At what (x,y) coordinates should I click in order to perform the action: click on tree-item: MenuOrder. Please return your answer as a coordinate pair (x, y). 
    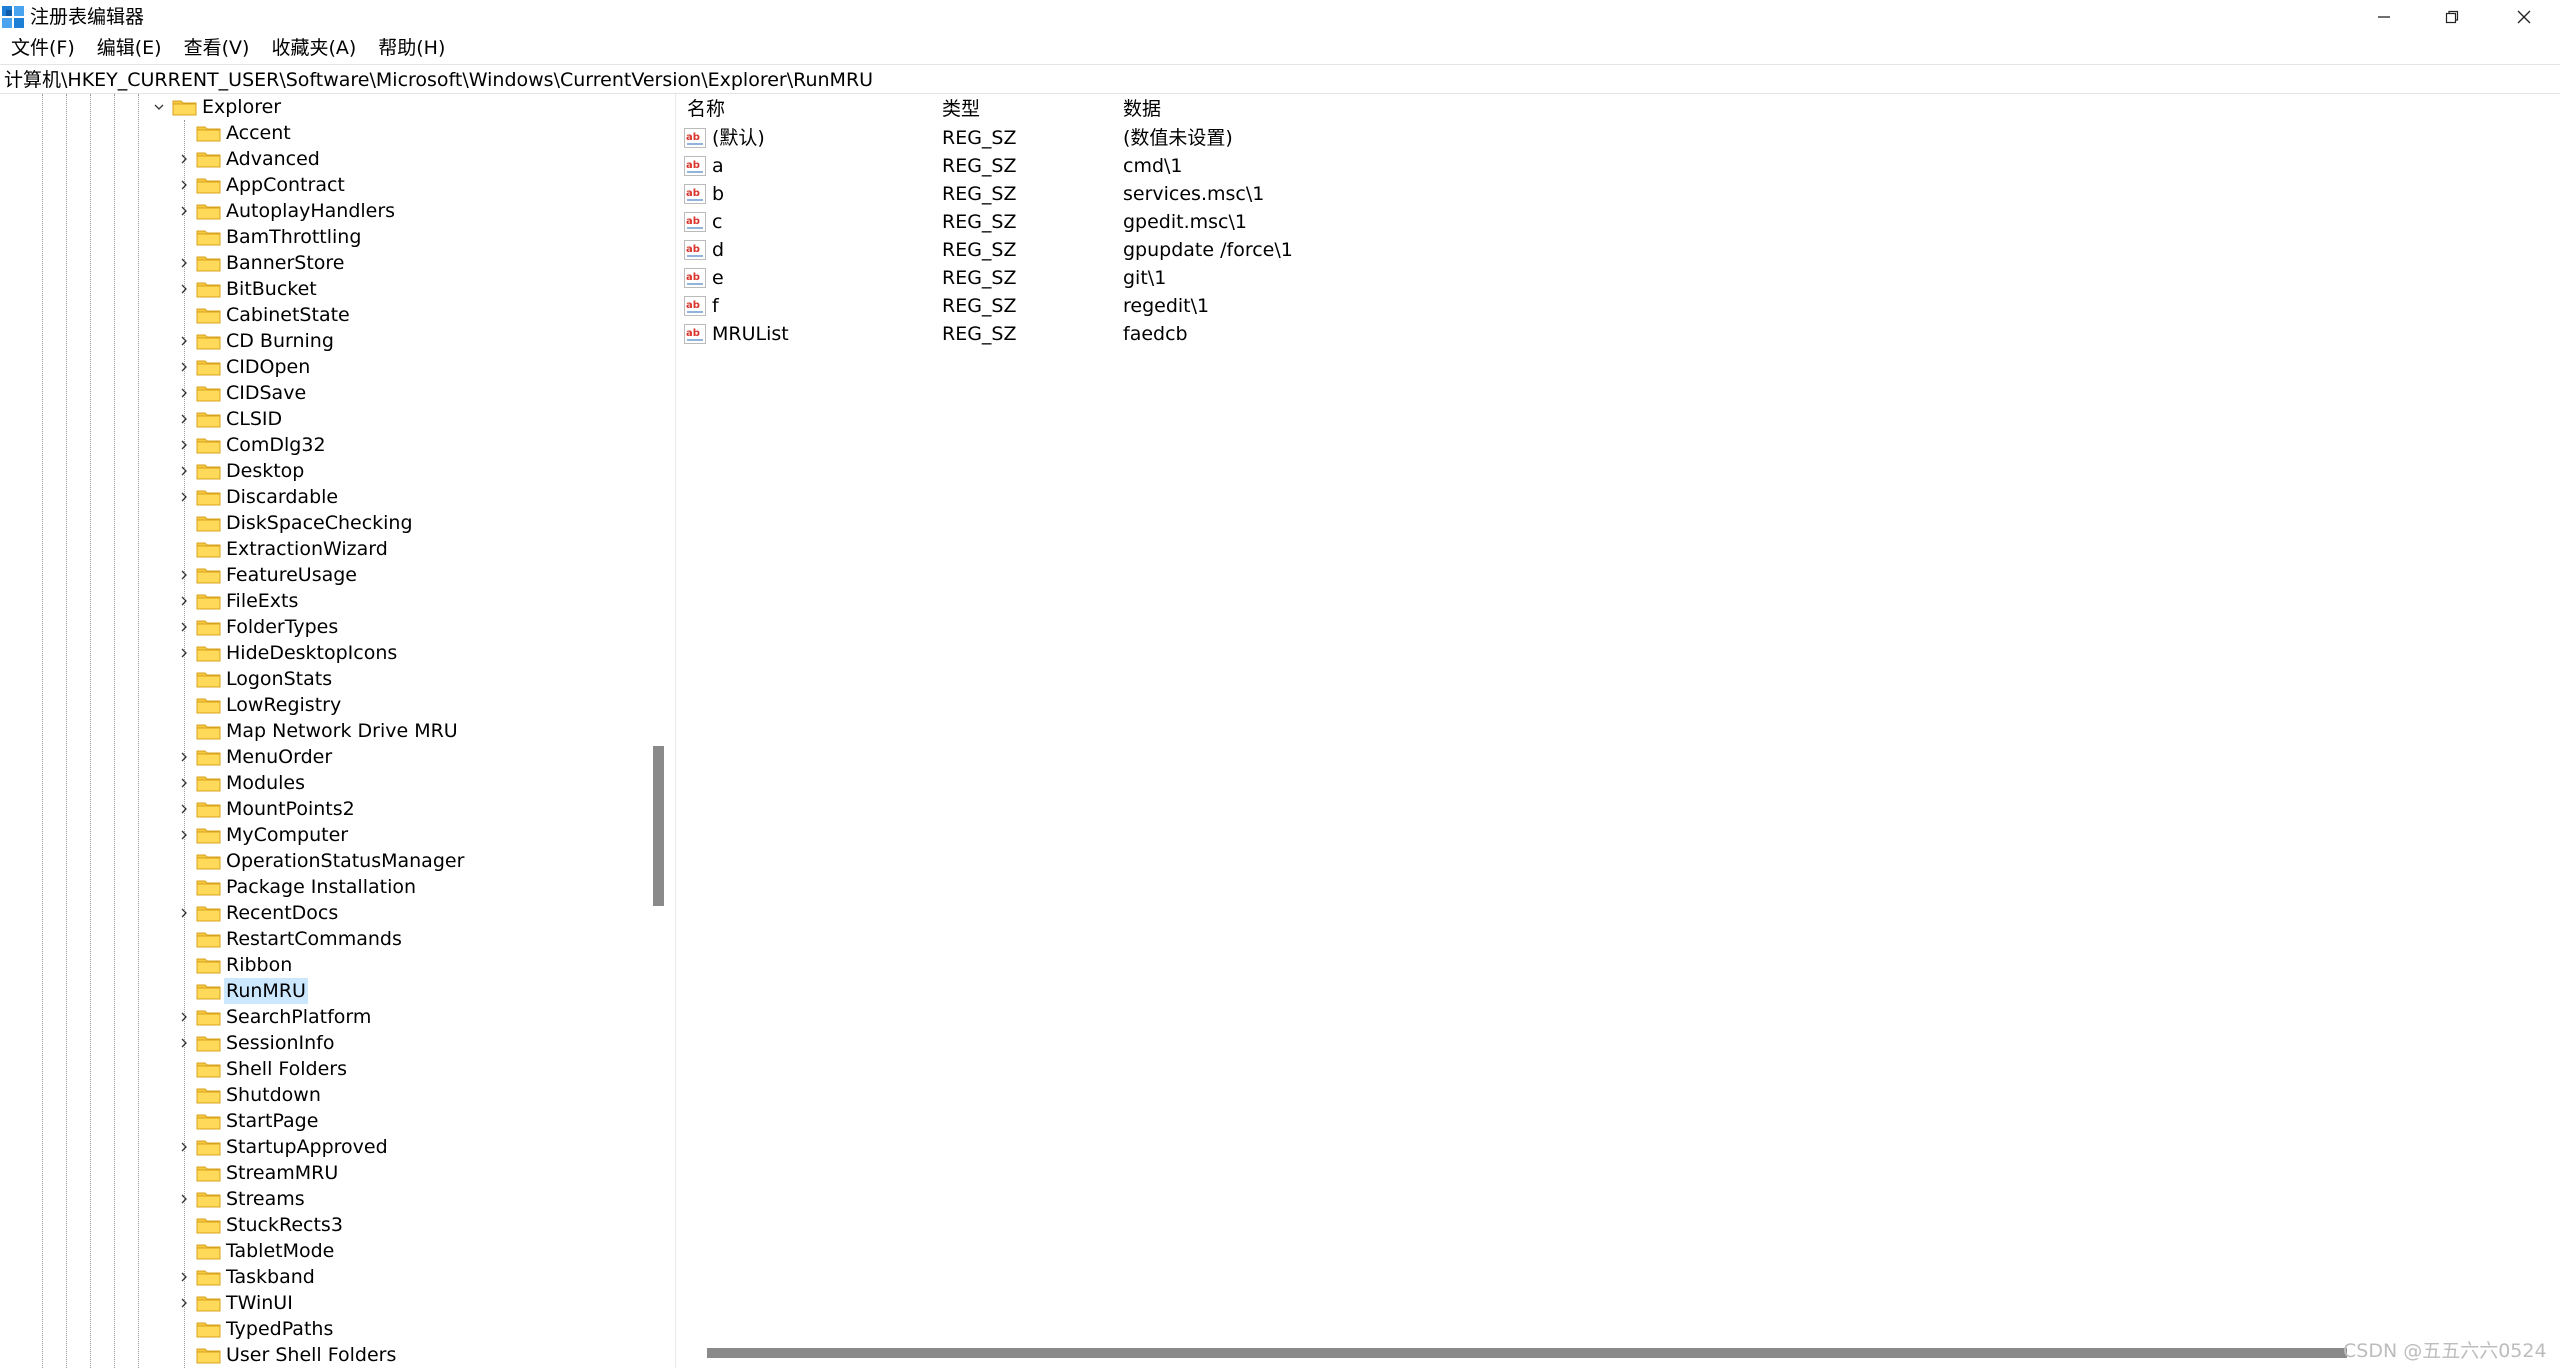
    Looking at the image, I should click on (320, 757).